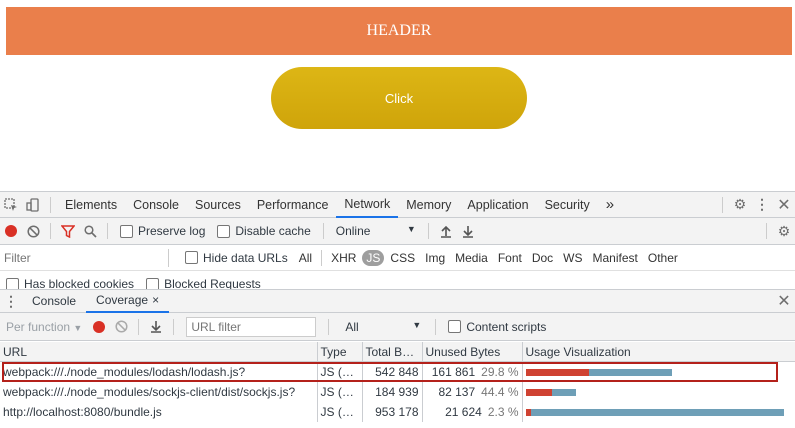  I want to click on filter-type-js: JS, so click(373, 257).